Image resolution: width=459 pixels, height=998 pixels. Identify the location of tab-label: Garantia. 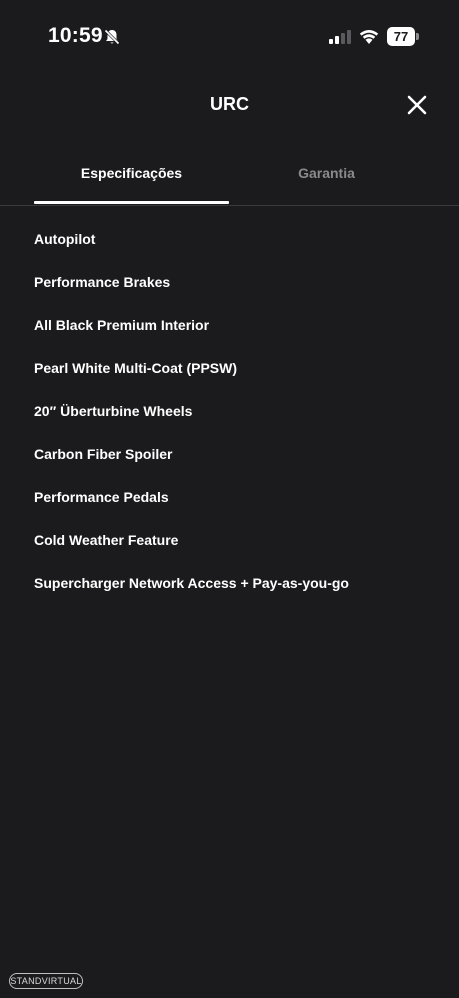
(326, 173).